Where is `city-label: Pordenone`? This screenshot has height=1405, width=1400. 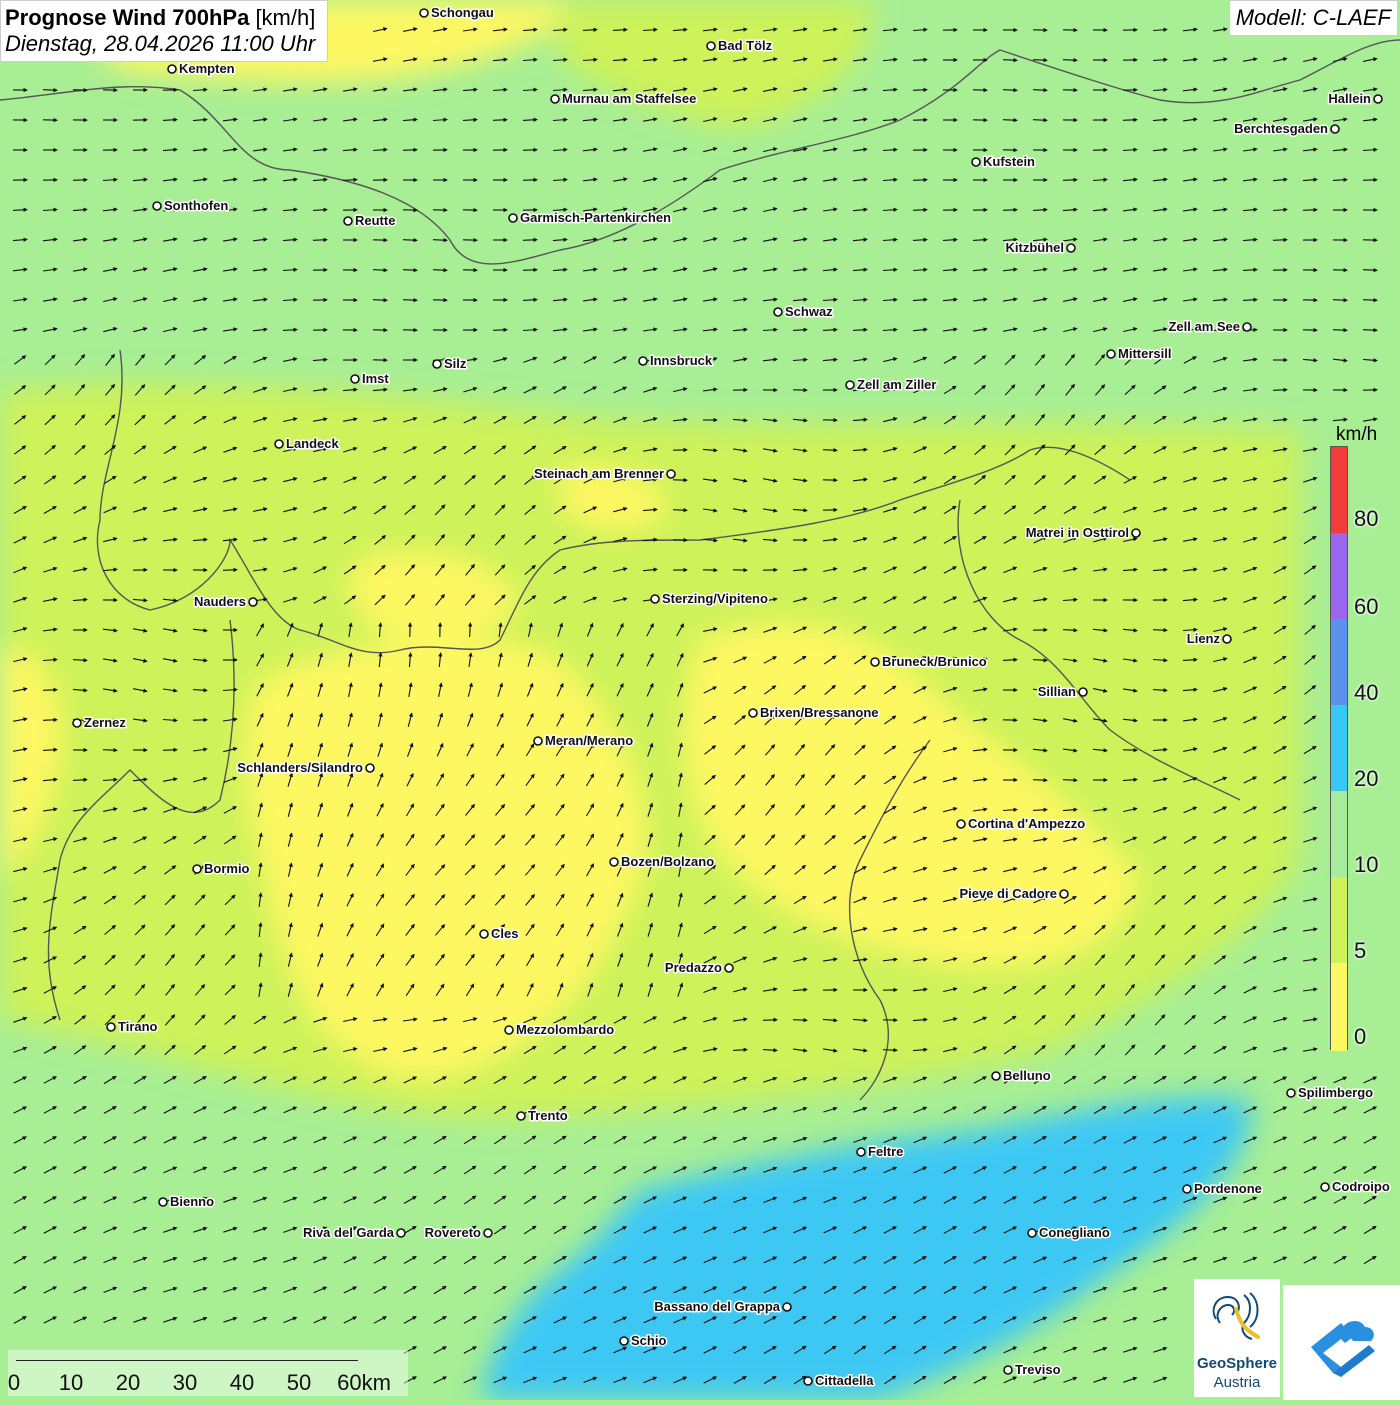 city-label: Pordenone is located at coordinates (1228, 1188).